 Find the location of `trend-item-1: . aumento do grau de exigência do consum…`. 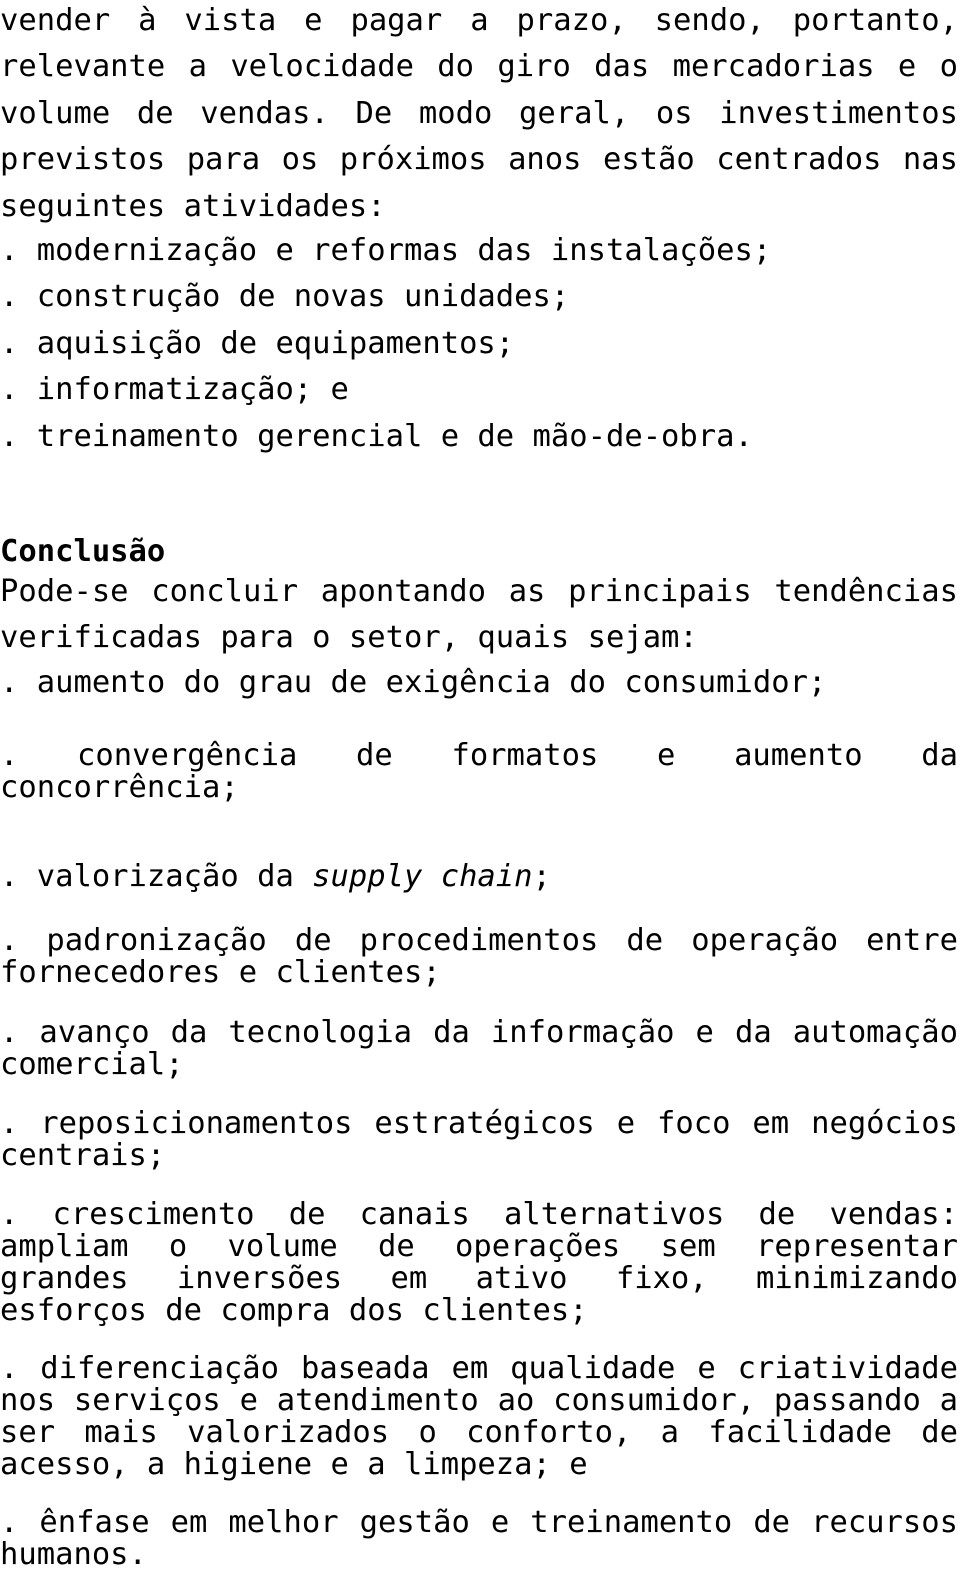

trend-item-1: . aumento do grau de exigência do consum… is located at coordinates (479, 683).